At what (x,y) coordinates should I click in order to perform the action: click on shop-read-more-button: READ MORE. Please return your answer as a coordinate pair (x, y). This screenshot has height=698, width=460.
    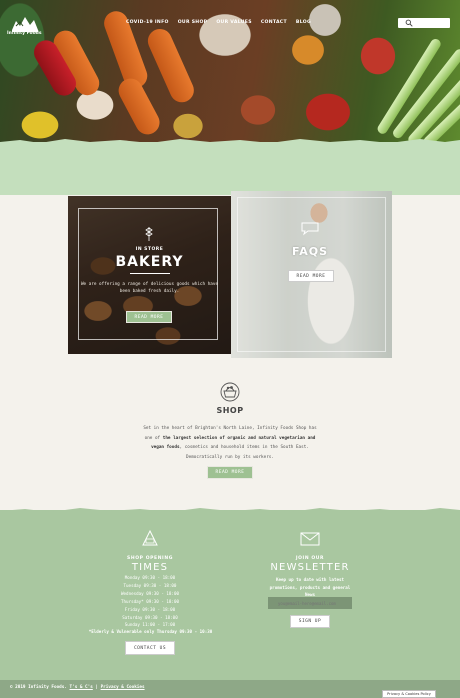
    Looking at the image, I should click on (230, 472).